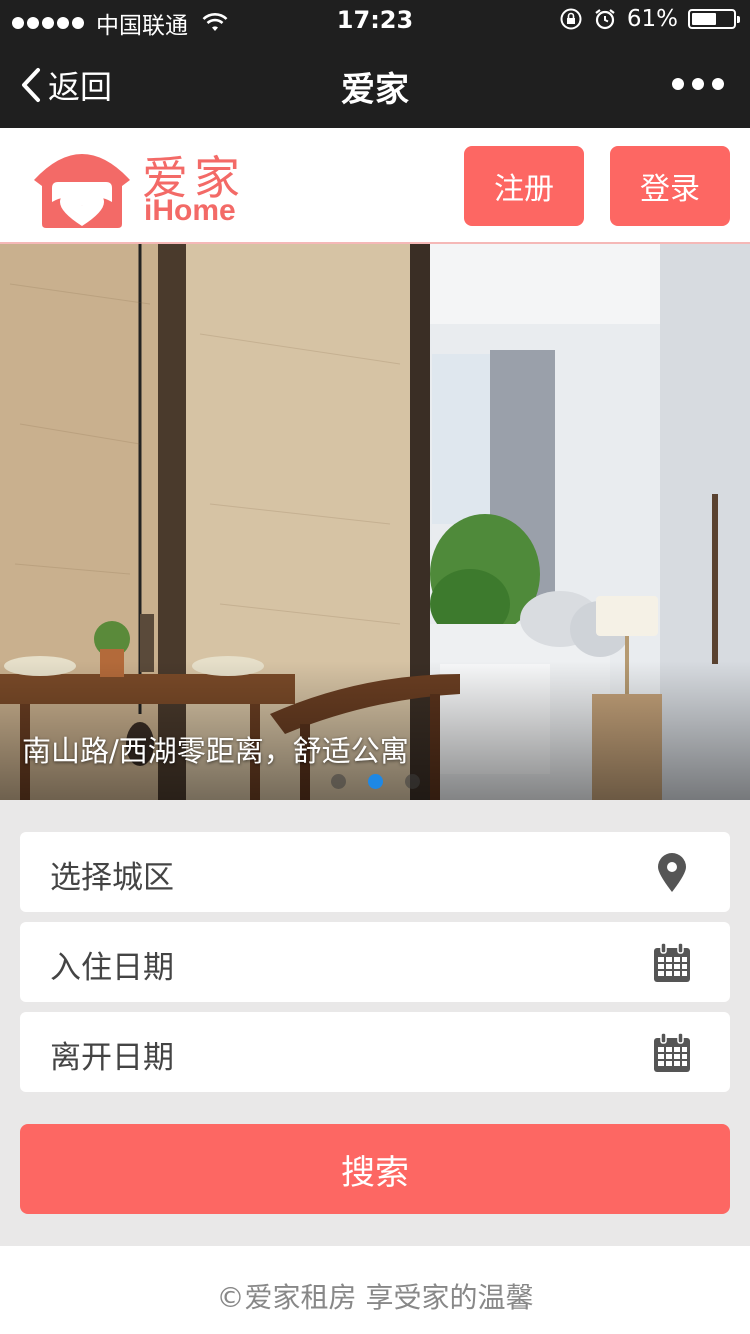  I want to click on battery-fill, so click(704, 19).